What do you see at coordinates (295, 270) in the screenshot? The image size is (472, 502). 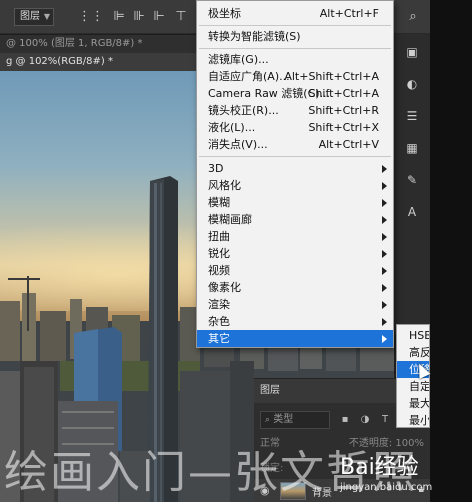 I see `menu-item-video: 视频` at bounding box center [295, 270].